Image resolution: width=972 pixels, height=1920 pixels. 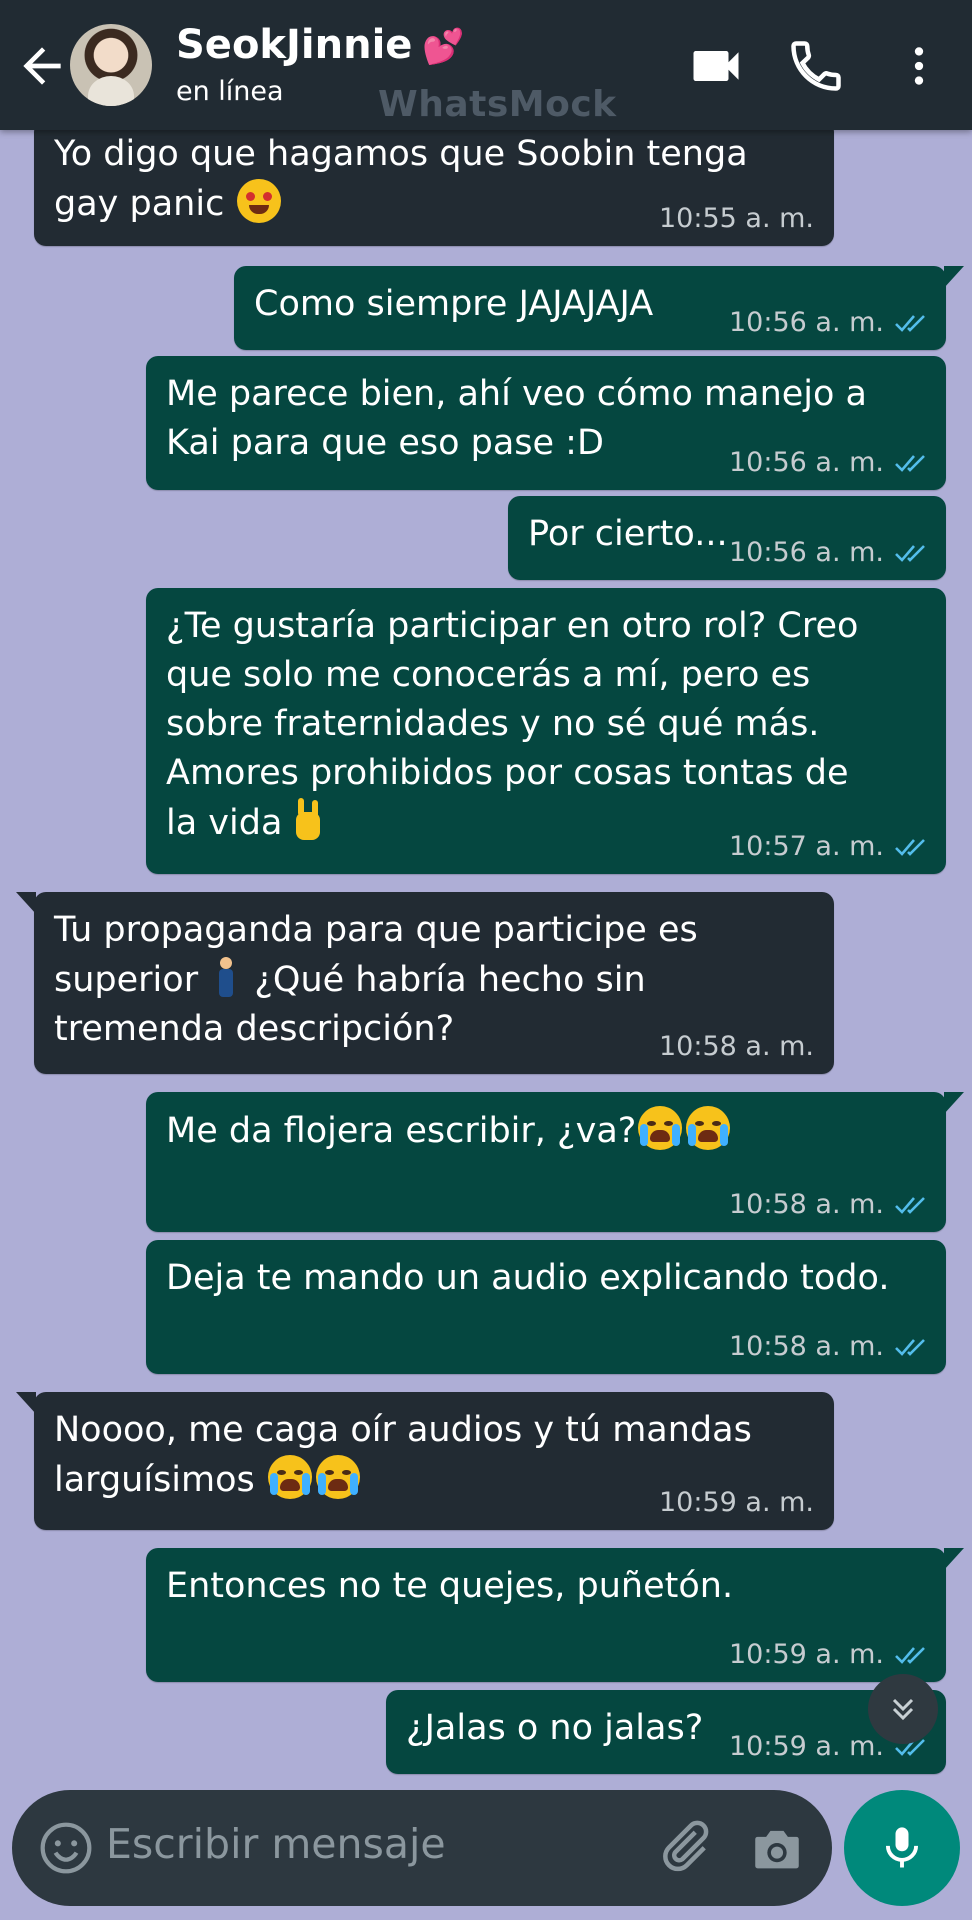 I want to click on message-text: Deja te mando un audio explicando todo., so click(x=528, y=1278).